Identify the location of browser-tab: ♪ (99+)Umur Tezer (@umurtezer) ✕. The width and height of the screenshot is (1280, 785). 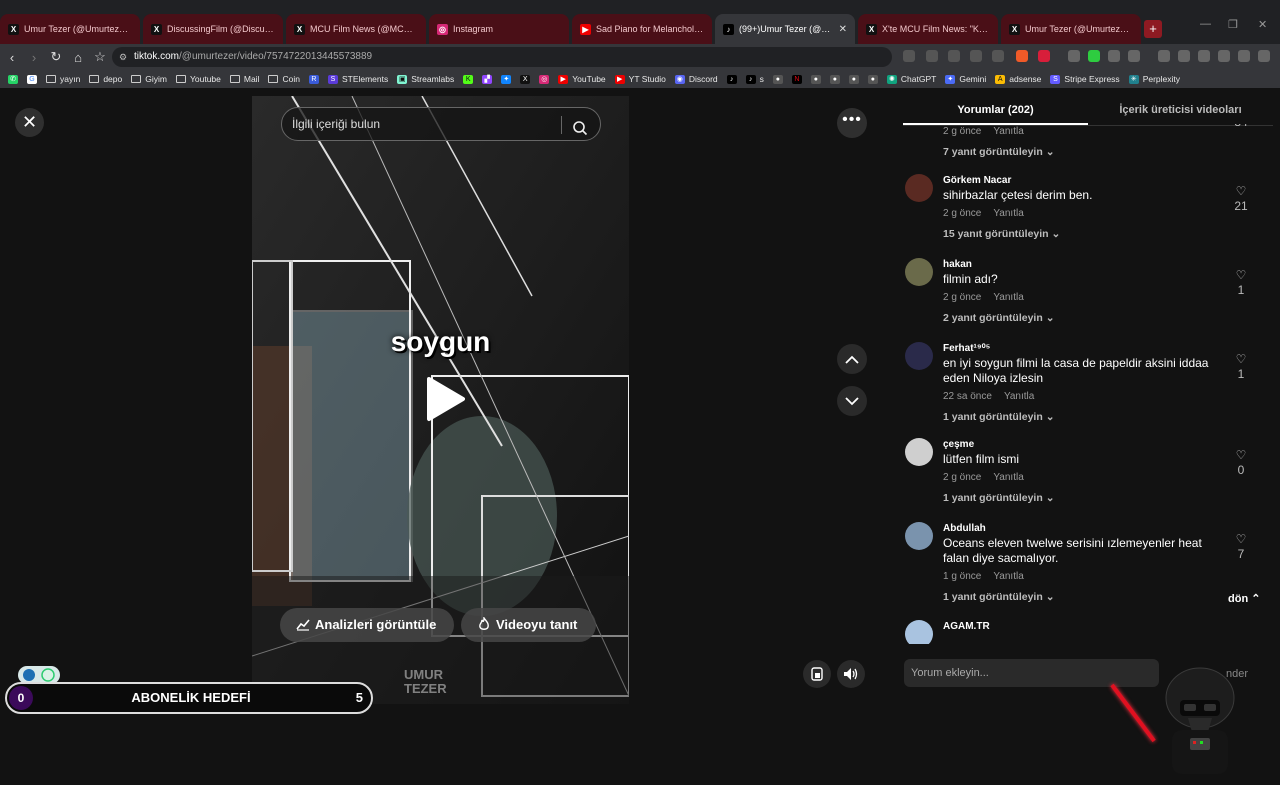
(785, 29).